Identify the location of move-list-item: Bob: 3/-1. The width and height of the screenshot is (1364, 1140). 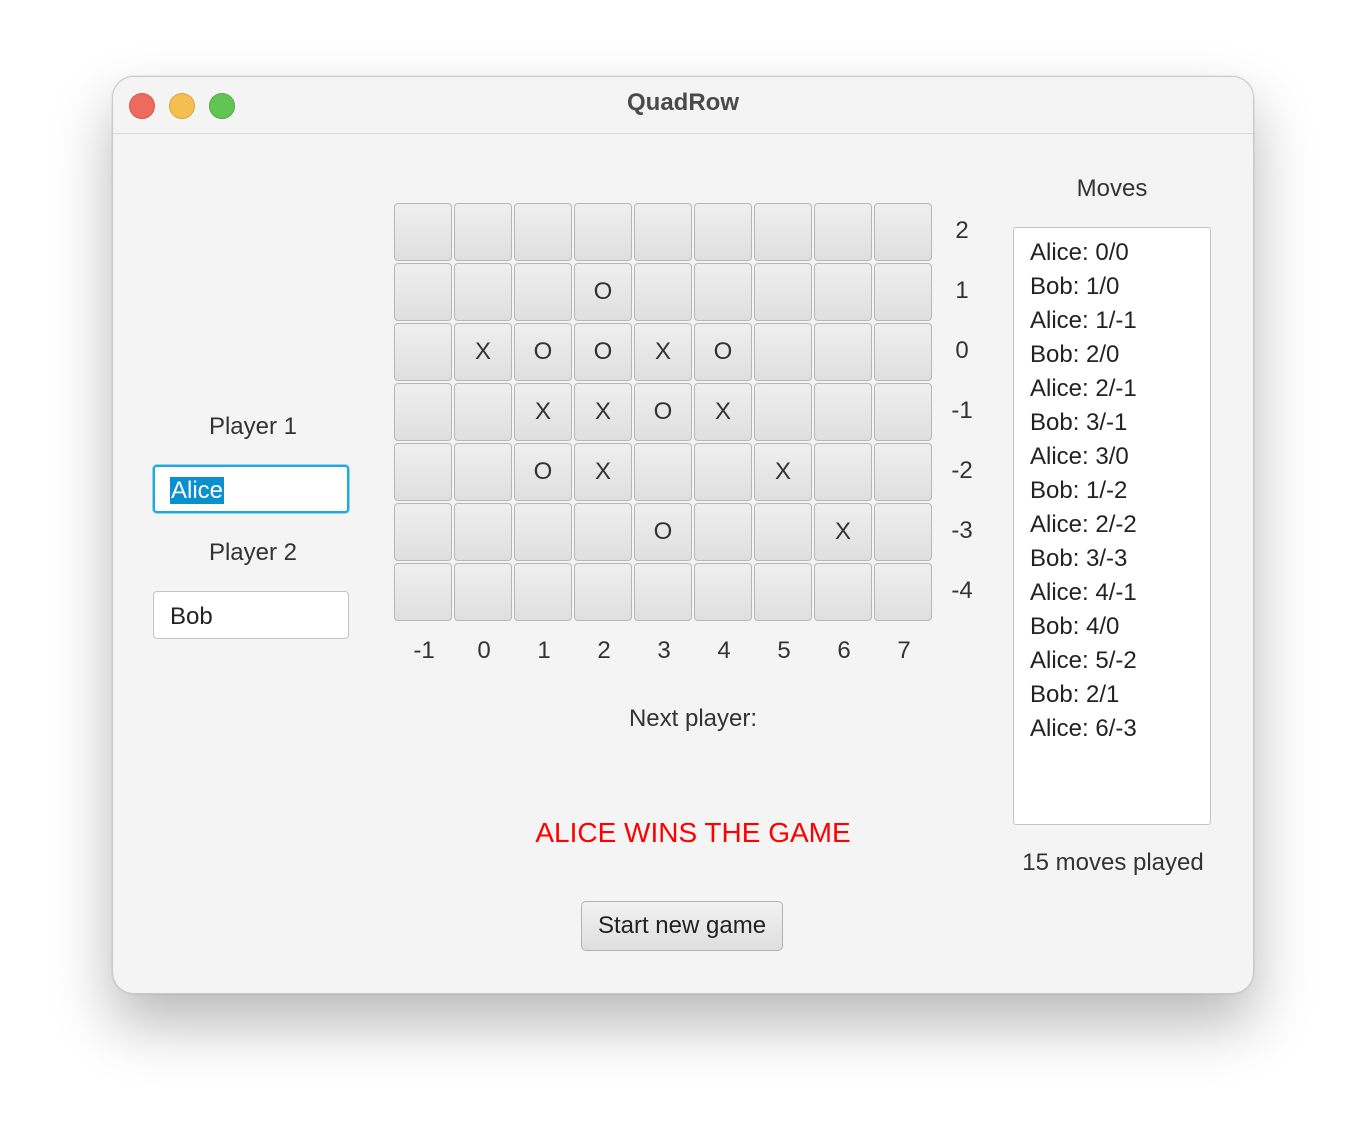
(1120, 423).